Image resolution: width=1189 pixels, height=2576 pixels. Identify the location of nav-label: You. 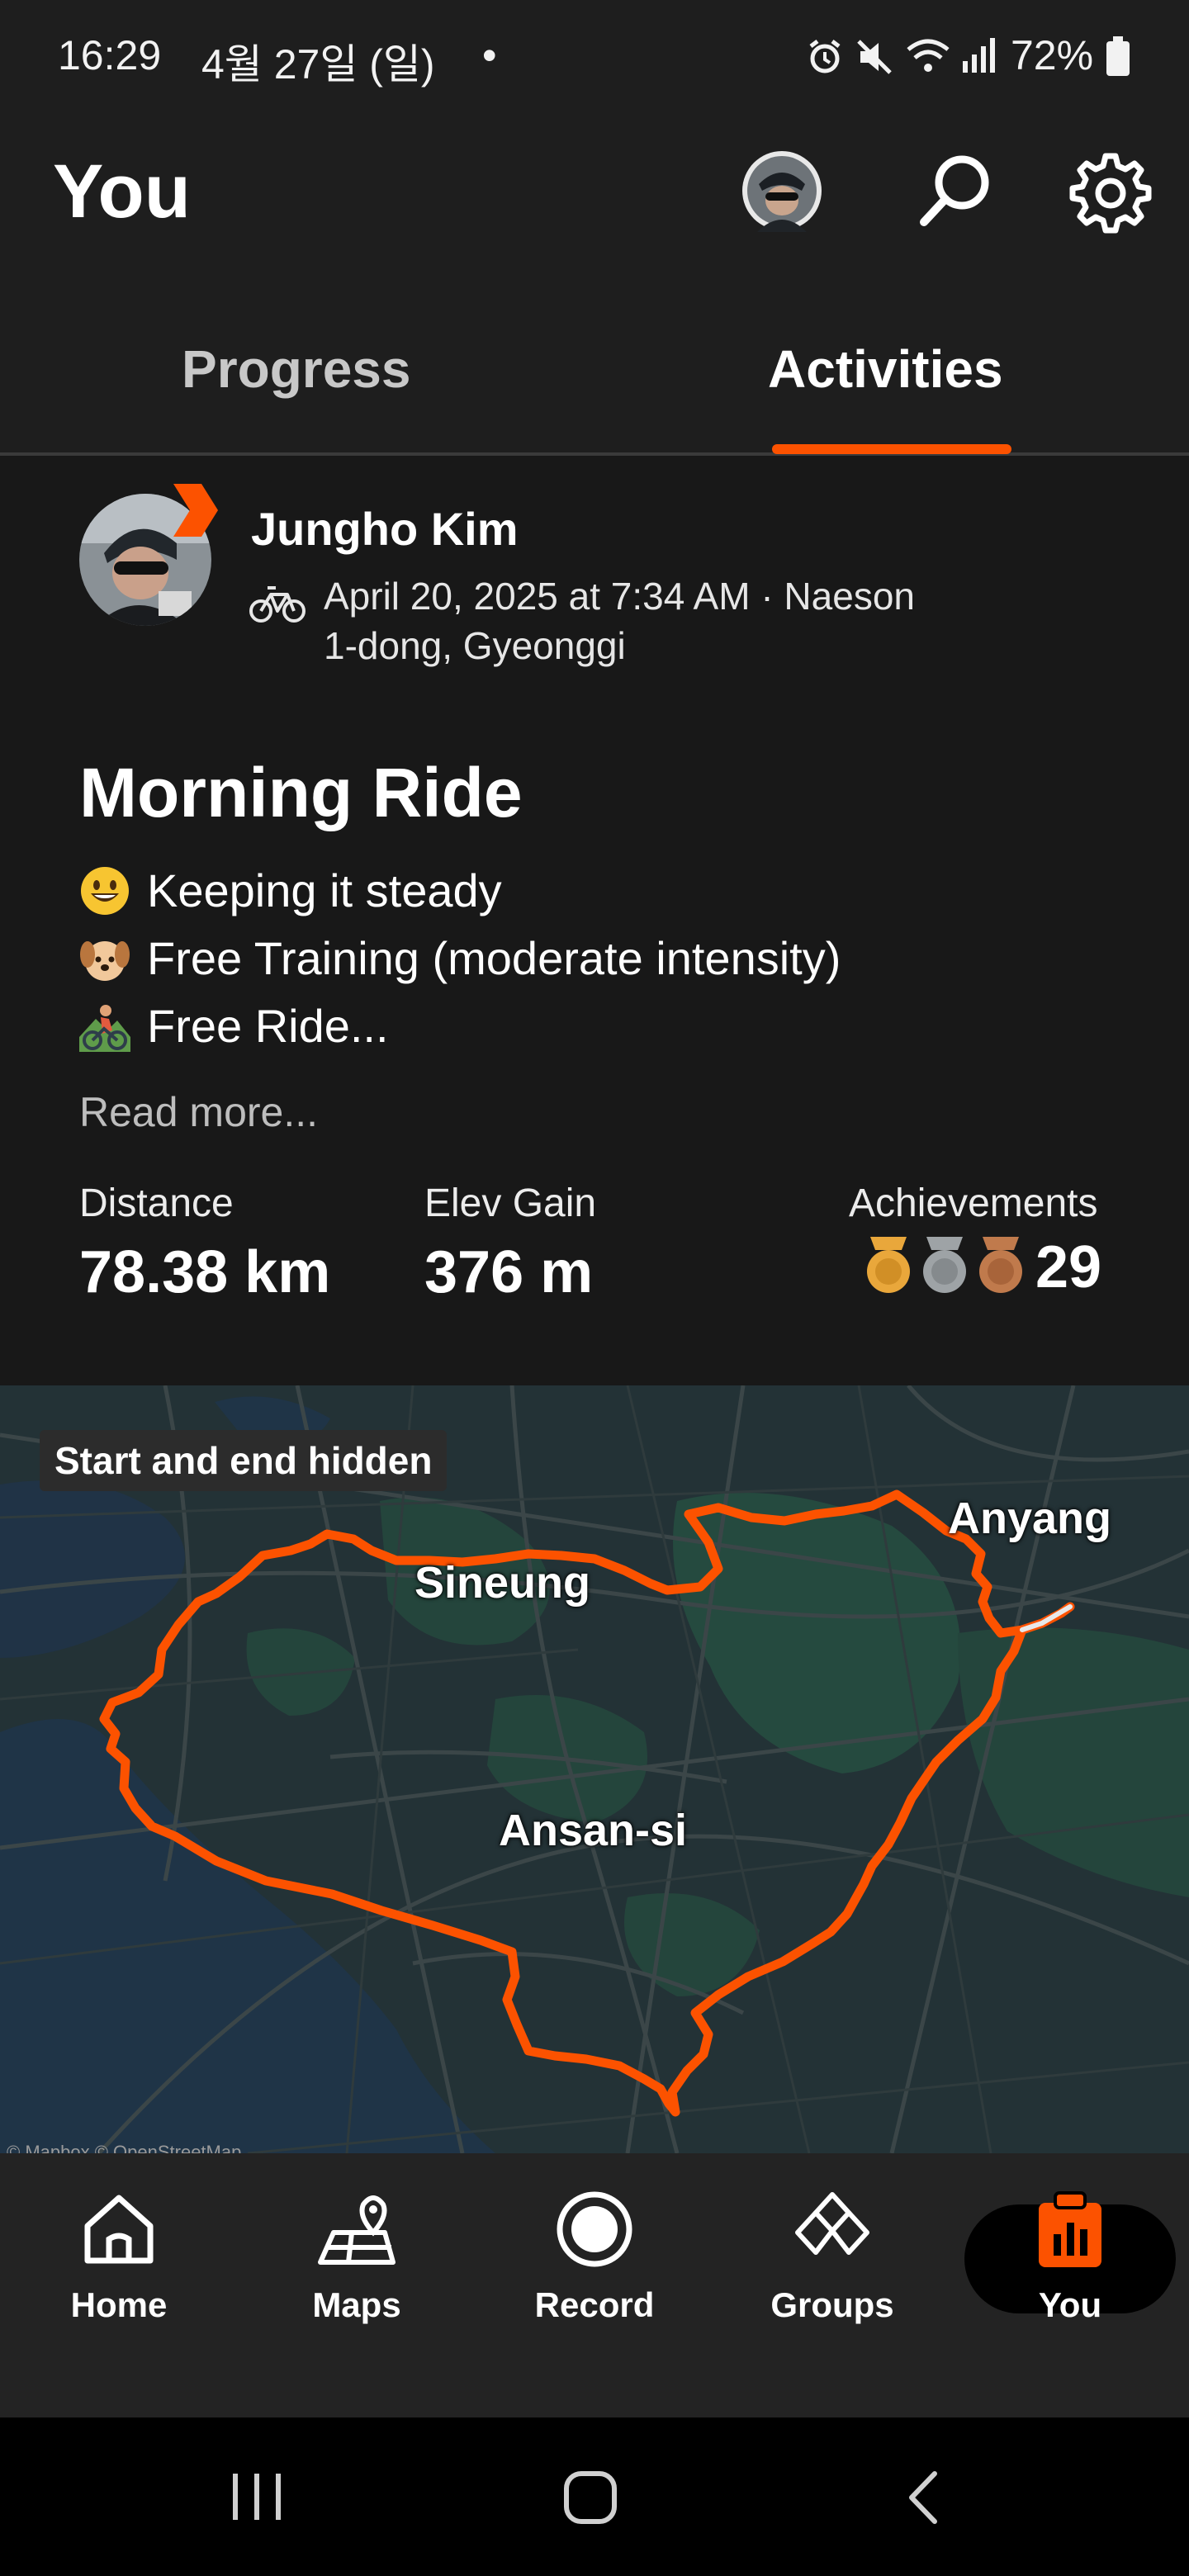
(1070, 2304).